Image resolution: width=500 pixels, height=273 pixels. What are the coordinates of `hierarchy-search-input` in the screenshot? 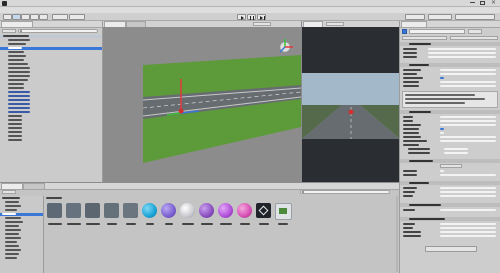 It's located at (58, 31).